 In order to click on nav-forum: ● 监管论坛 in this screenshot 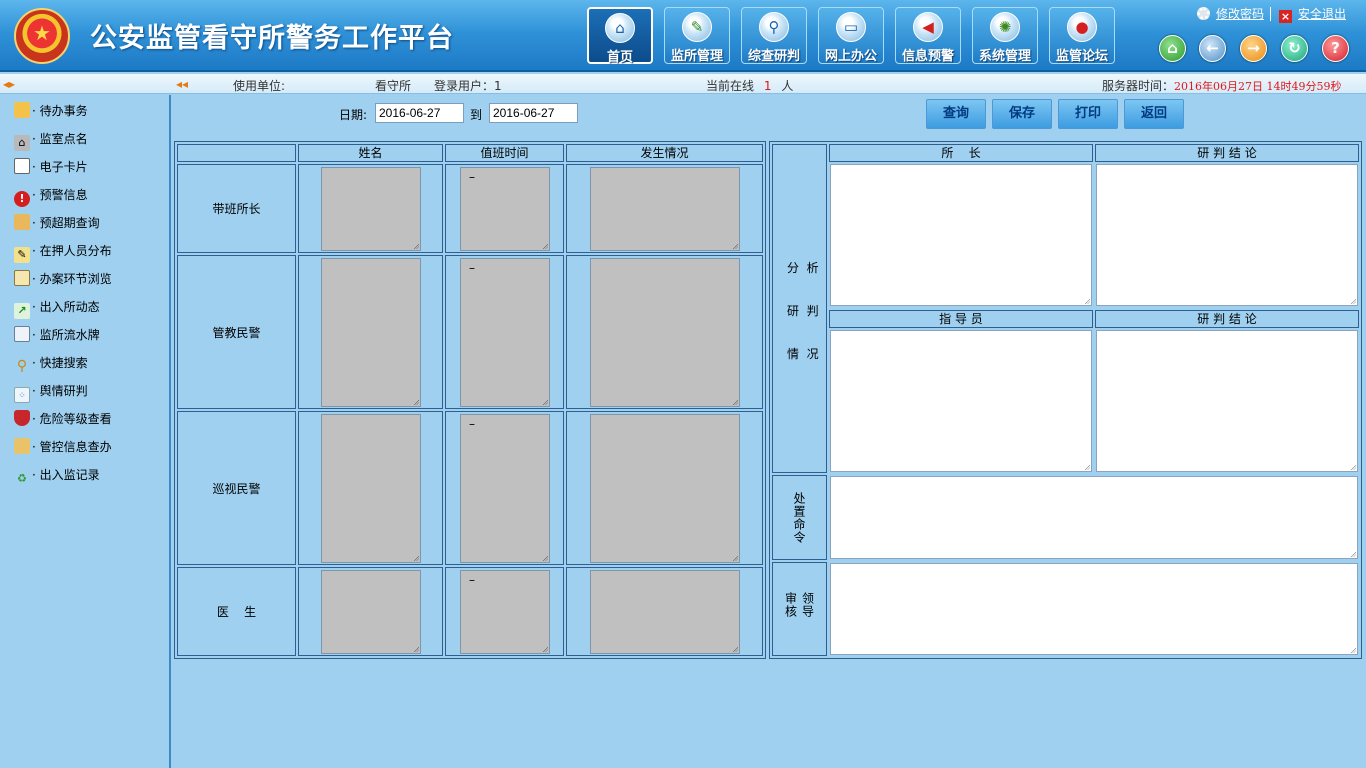, I will do `click(1082, 35)`.